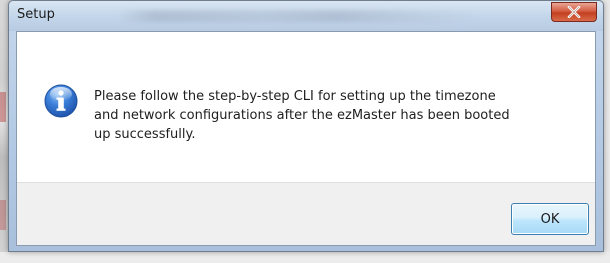 Image resolution: width=610 pixels, height=263 pixels. I want to click on ok-button: OK, so click(550, 219).